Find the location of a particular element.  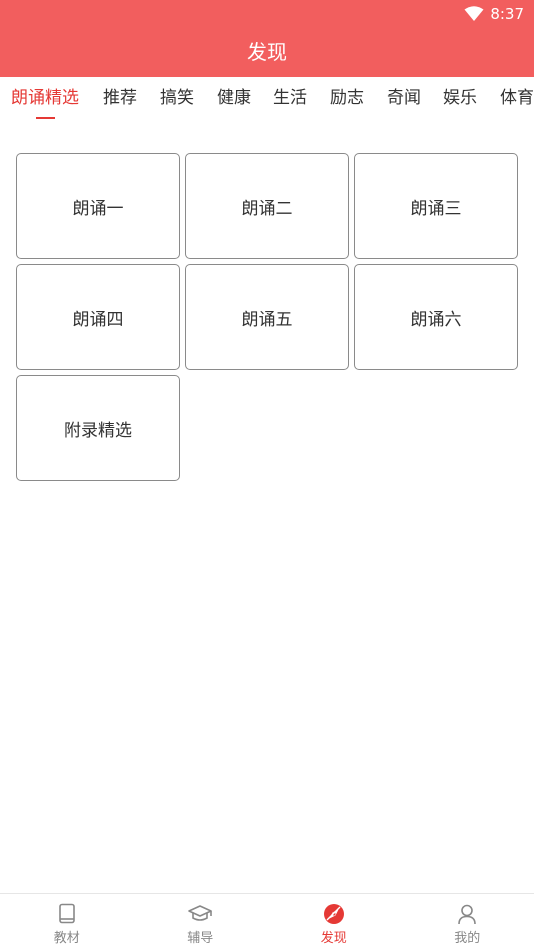

nav-label: 我的 is located at coordinates (467, 936).